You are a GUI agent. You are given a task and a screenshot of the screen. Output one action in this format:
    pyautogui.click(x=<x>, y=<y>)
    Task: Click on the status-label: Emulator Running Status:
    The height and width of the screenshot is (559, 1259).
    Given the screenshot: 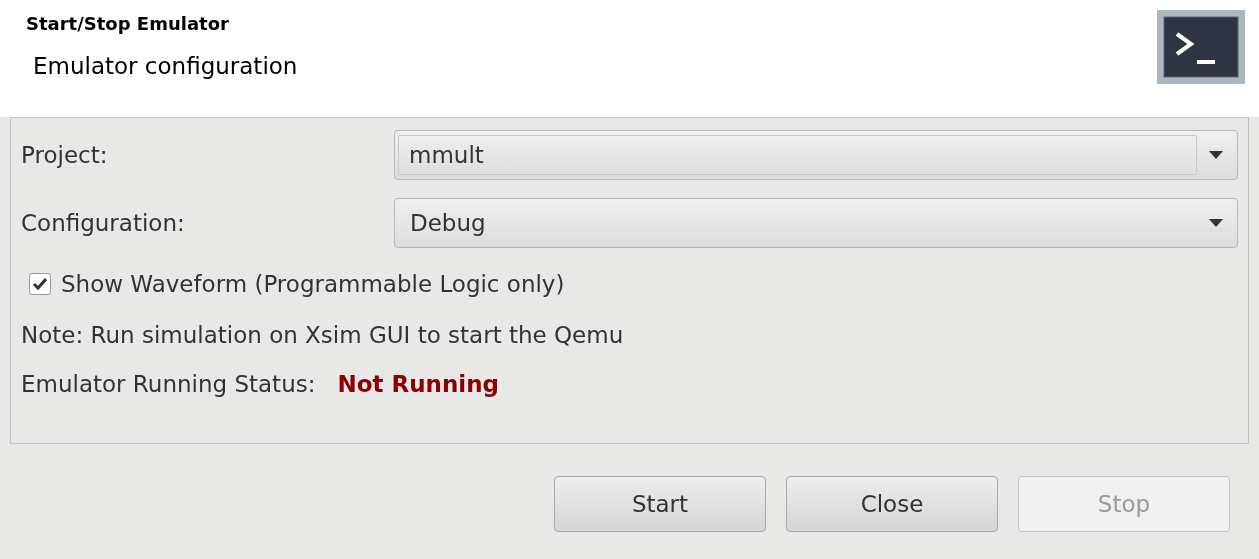 What is the action you would take?
    pyautogui.click(x=168, y=384)
    